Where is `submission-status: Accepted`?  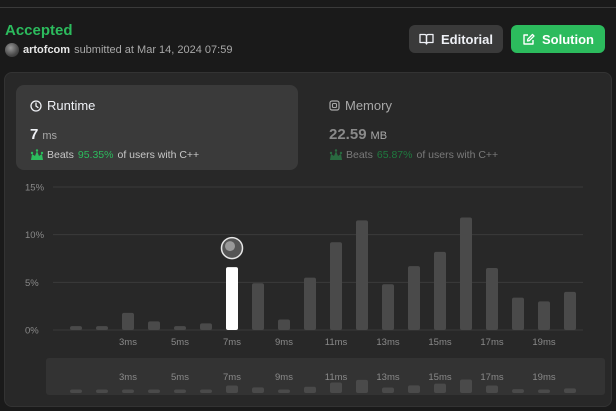 submission-status: Accepted is located at coordinates (39, 30).